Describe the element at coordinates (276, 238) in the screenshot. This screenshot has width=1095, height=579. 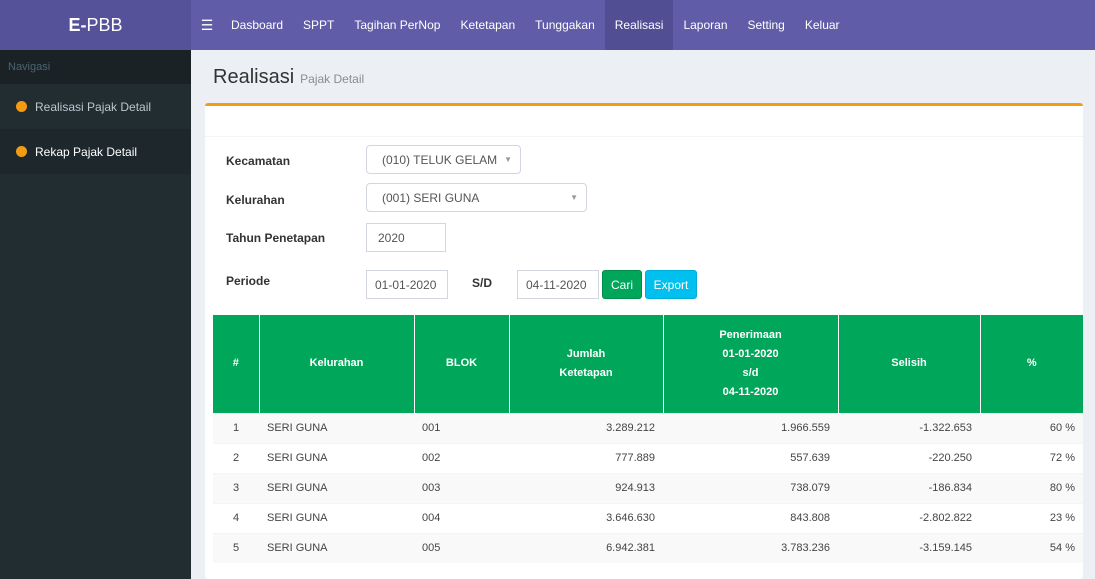
I see `tahun-penetapan-label: Tahun Penetapan` at that location.